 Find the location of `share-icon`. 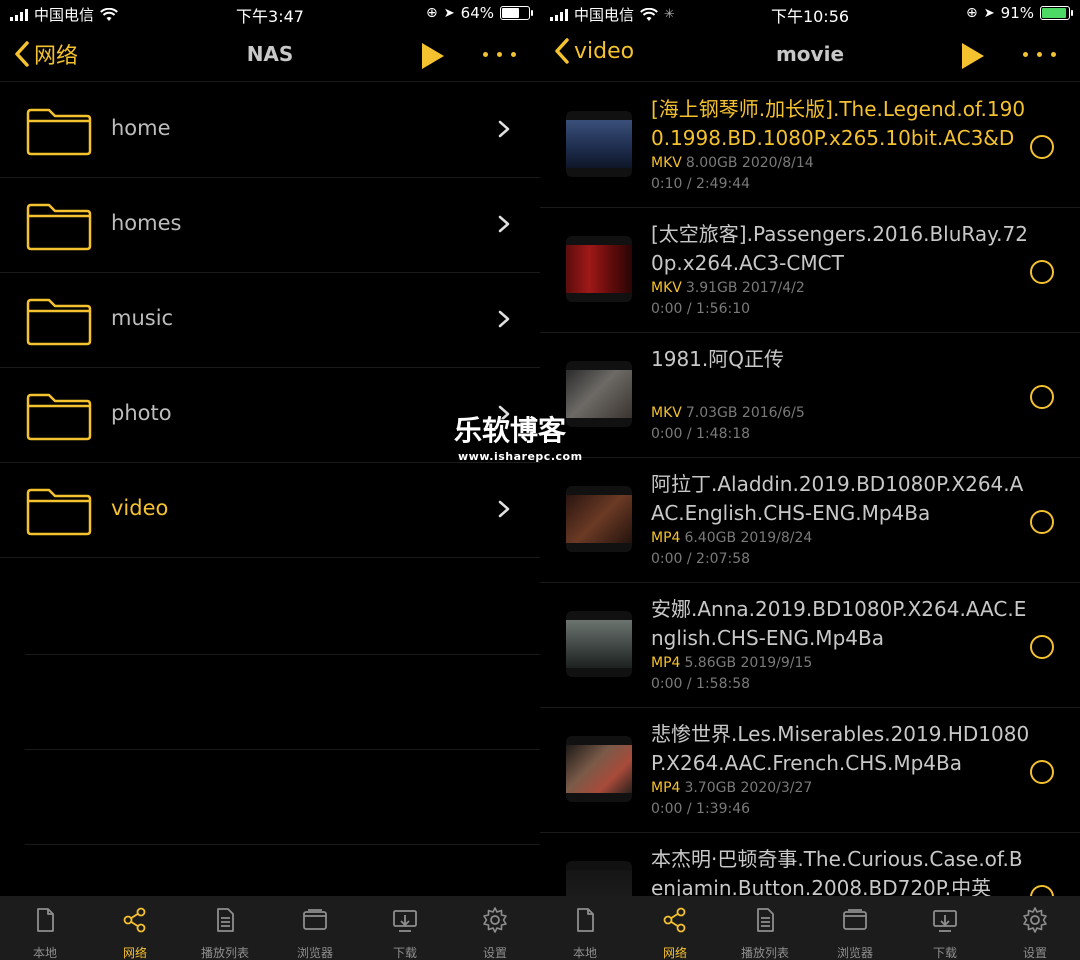

share-icon is located at coordinates (135, 922).